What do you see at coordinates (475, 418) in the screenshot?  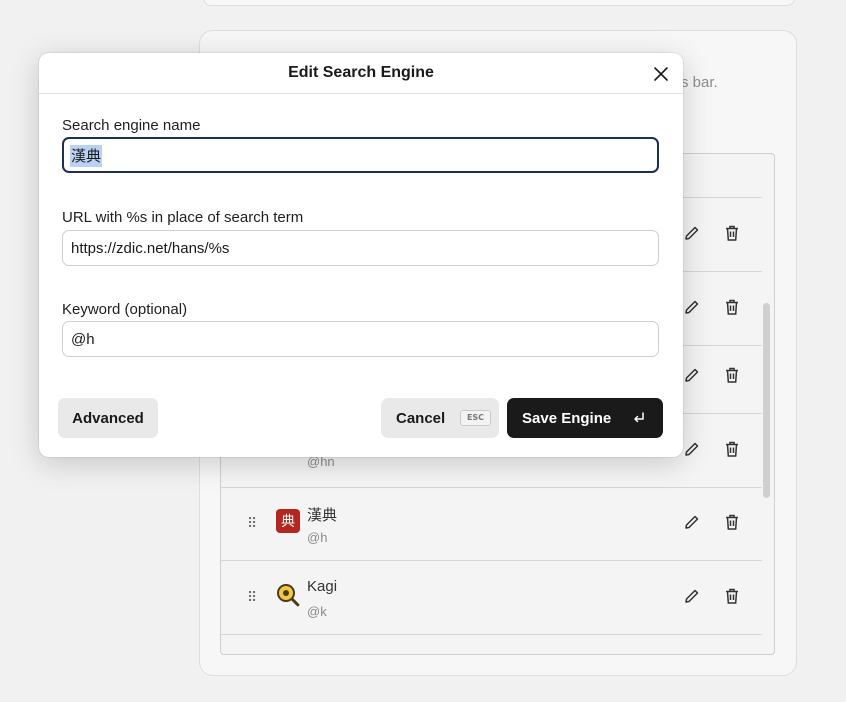 I see `esc-shortcut-badge: ESC` at bounding box center [475, 418].